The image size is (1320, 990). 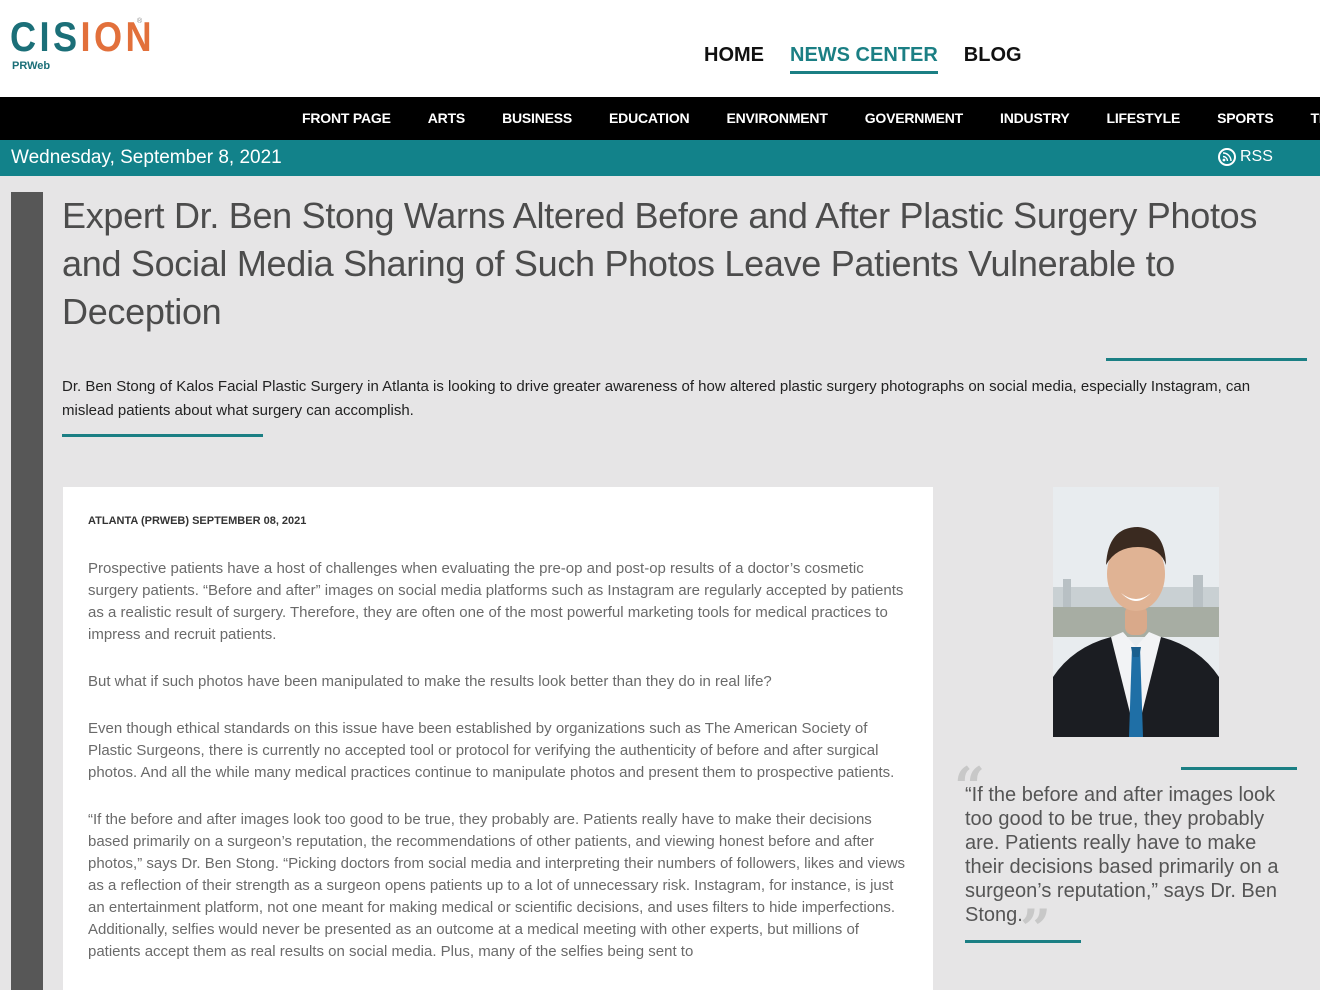 I want to click on quote-bottom-rule, so click(x=1023, y=941).